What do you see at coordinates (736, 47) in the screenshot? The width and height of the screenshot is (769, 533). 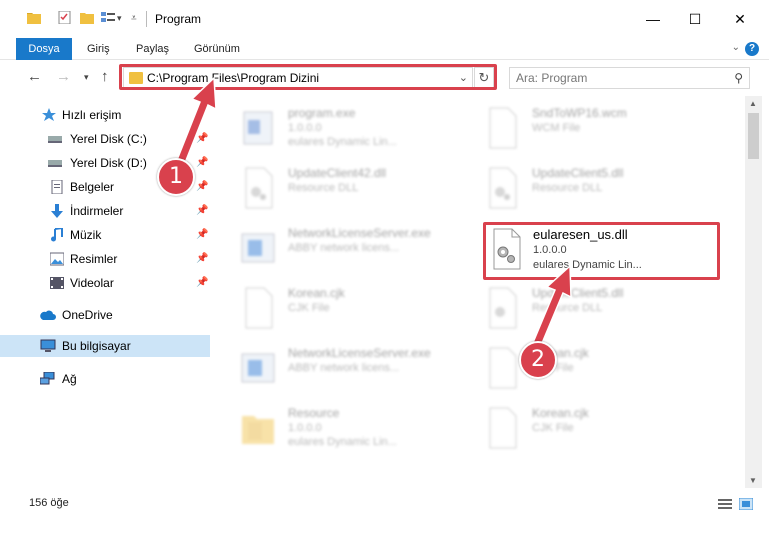 I see `ribbon-expand-icon: ⌄` at bounding box center [736, 47].